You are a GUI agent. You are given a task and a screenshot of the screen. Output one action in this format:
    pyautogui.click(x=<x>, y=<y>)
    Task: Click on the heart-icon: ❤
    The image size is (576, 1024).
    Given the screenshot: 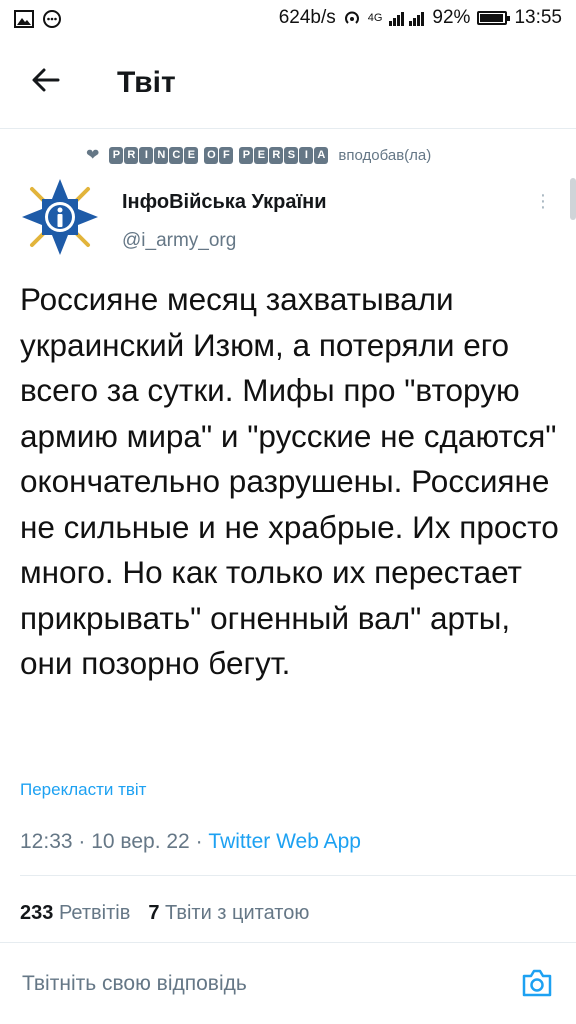 What is the action you would take?
    pyautogui.click(x=93, y=155)
    